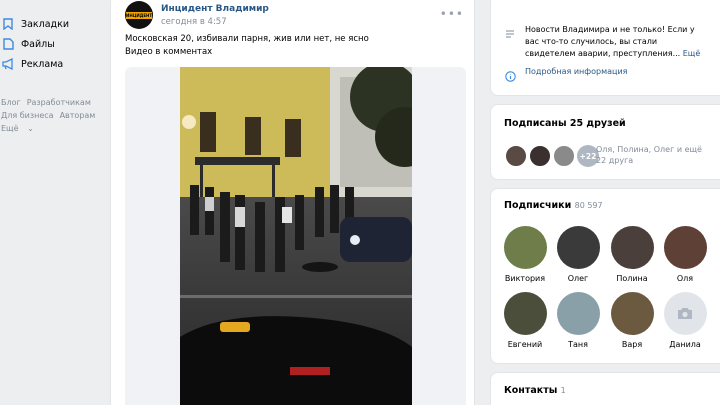 This screenshot has width=720, height=405. What do you see at coordinates (20, 128) in the screenshot?
I see `footer-link-more: Ещё ⌄` at bounding box center [20, 128].